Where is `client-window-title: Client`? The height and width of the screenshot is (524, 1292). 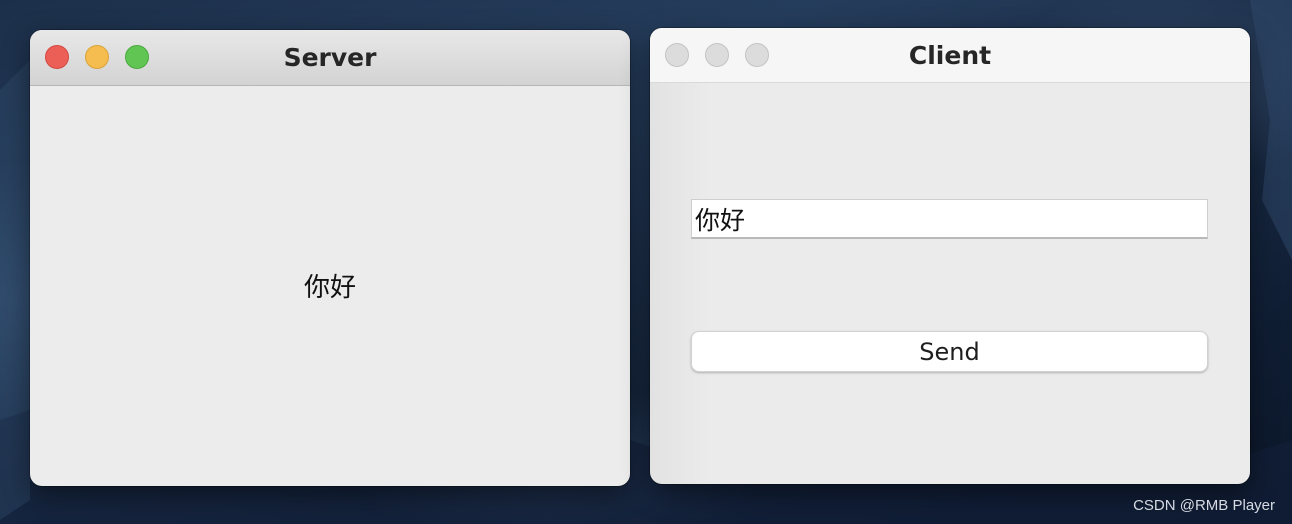 client-window-title: Client is located at coordinates (950, 55).